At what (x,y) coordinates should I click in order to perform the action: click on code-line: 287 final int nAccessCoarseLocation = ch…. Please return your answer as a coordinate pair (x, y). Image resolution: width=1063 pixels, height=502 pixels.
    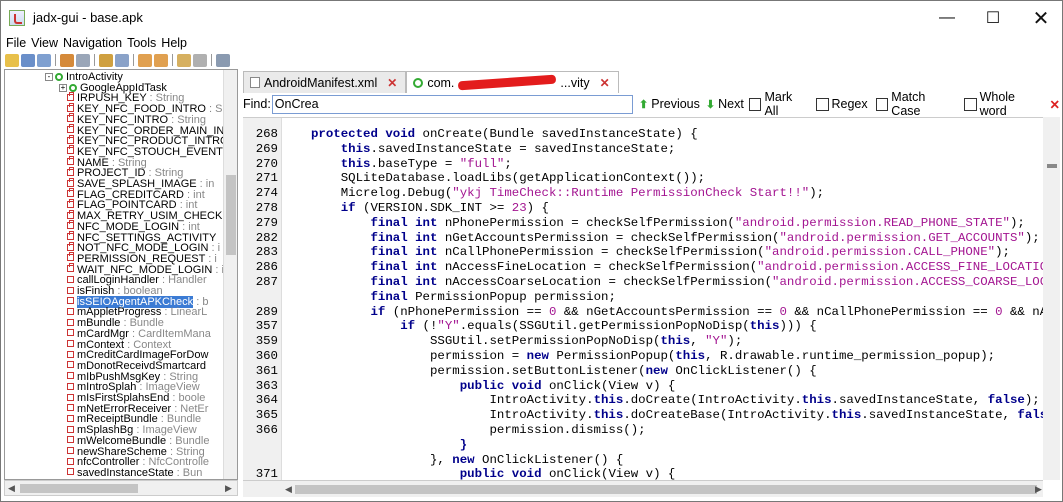
    Looking at the image, I should click on (643, 282).